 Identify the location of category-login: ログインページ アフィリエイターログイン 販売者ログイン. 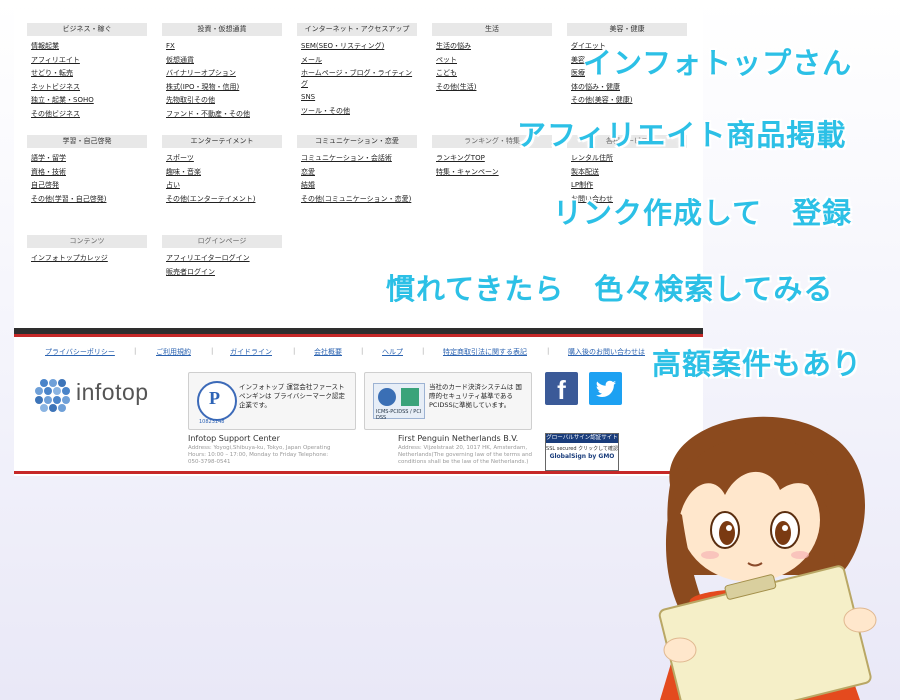
(222, 257).